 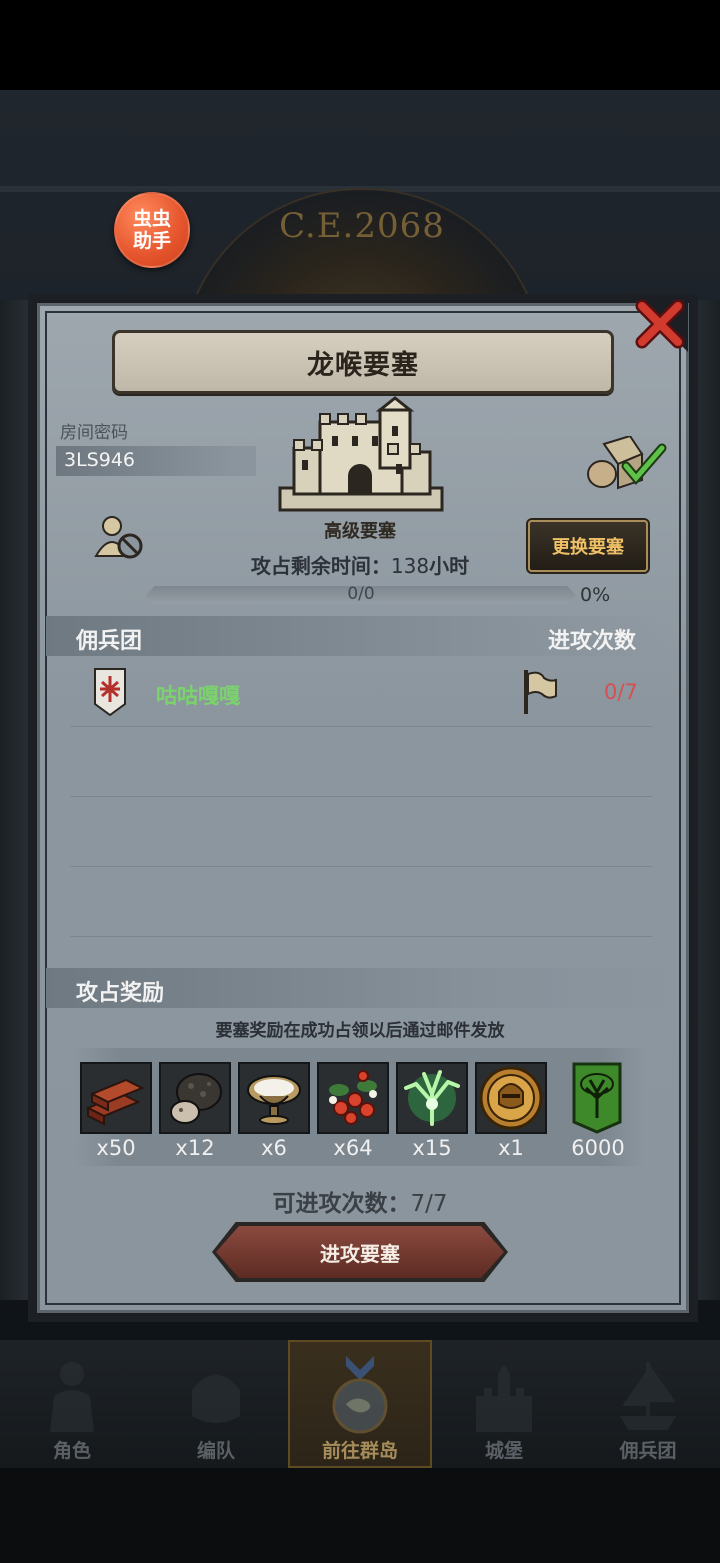 I want to click on no-user-icon, so click(x=119, y=537).